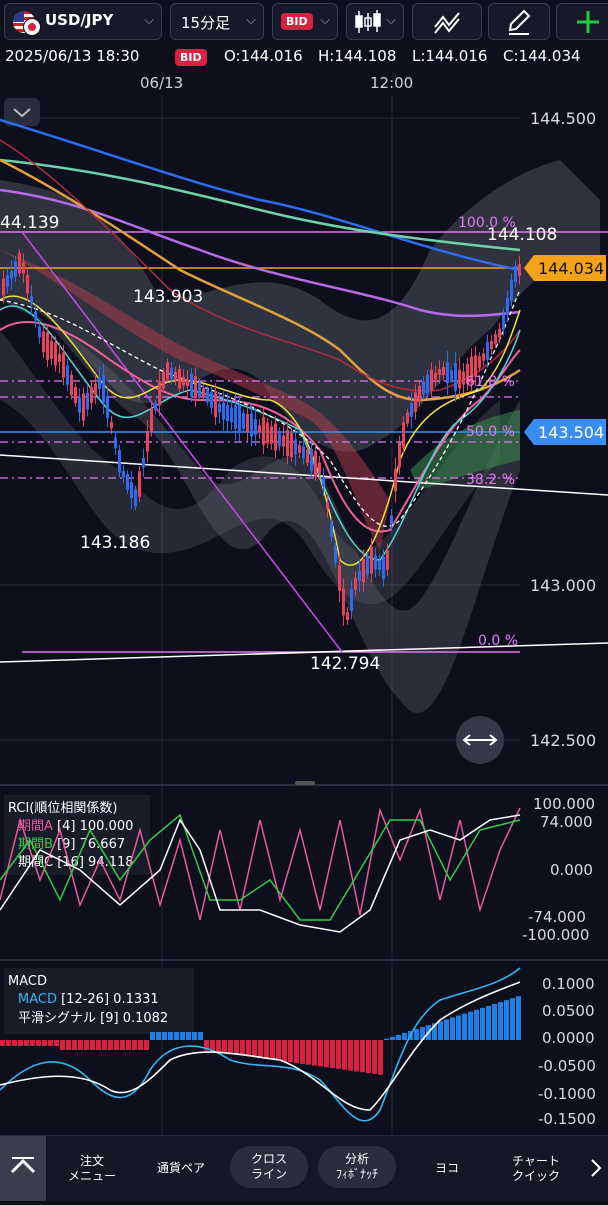 Image resolution: width=608 pixels, height=1205 pixels. What do you see at coordinates (571, 268) in the screenshot?
I see `svg-text: 144.034` at bounding box center [571, 268].